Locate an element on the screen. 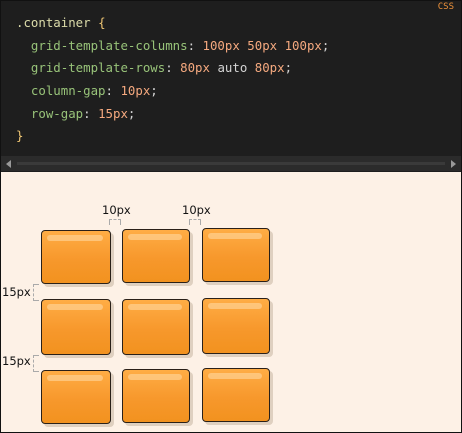 This screenshot has width=462, height=433. code-line-column-gap: column-gap: 10px; is located at coordinates (94, 91).